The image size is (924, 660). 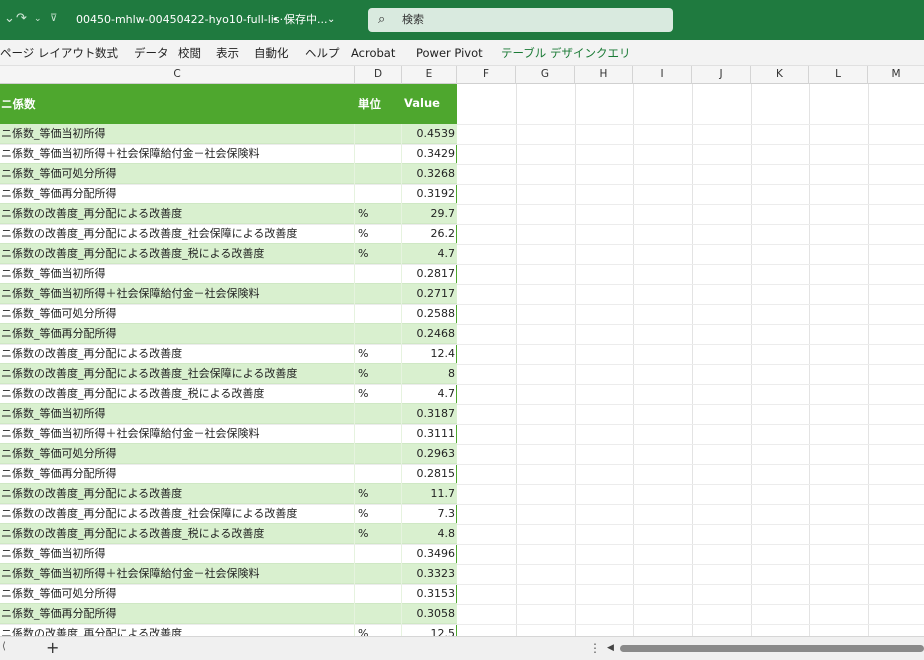 I want to click on cell-value: 4.8, so click(x=429, y=533).